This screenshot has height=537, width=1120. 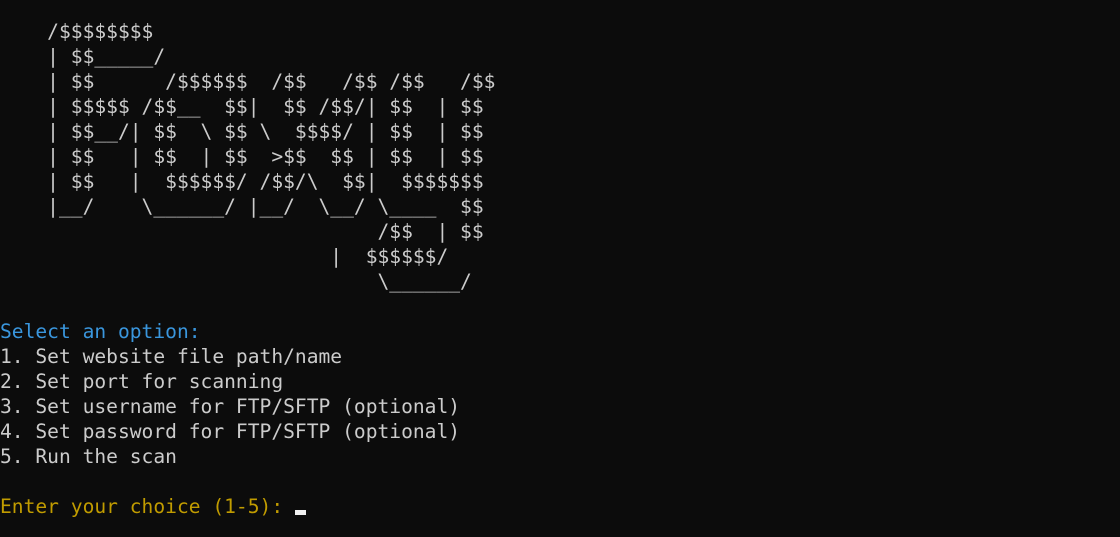 What do you see at coordinates (242, 106) in the screenshot?
I see `banner-line: | $$$$$ /$$__ $$| $$ /$$/| $$ | $$` at bounding box center [242, 106].